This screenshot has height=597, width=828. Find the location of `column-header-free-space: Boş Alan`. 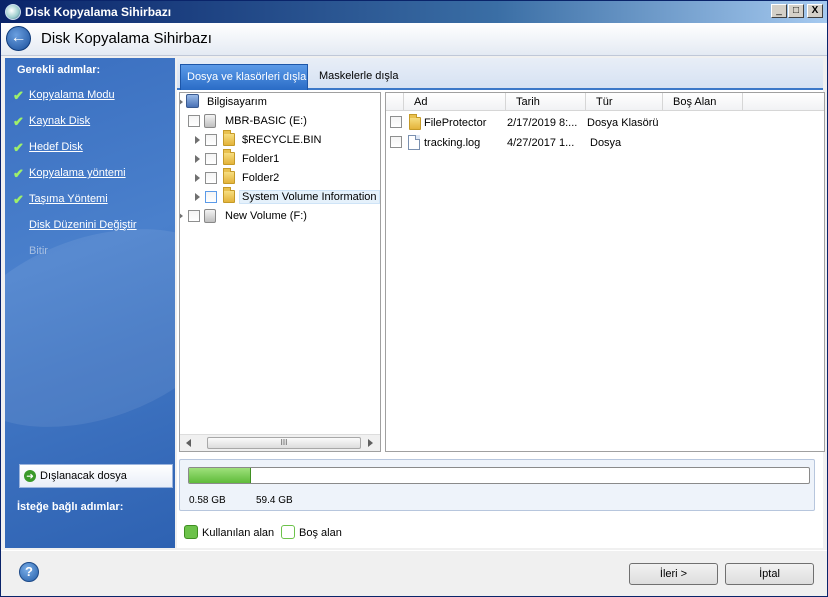

column-header-free-space: Boş Alan is located at coordinates (703, 102).